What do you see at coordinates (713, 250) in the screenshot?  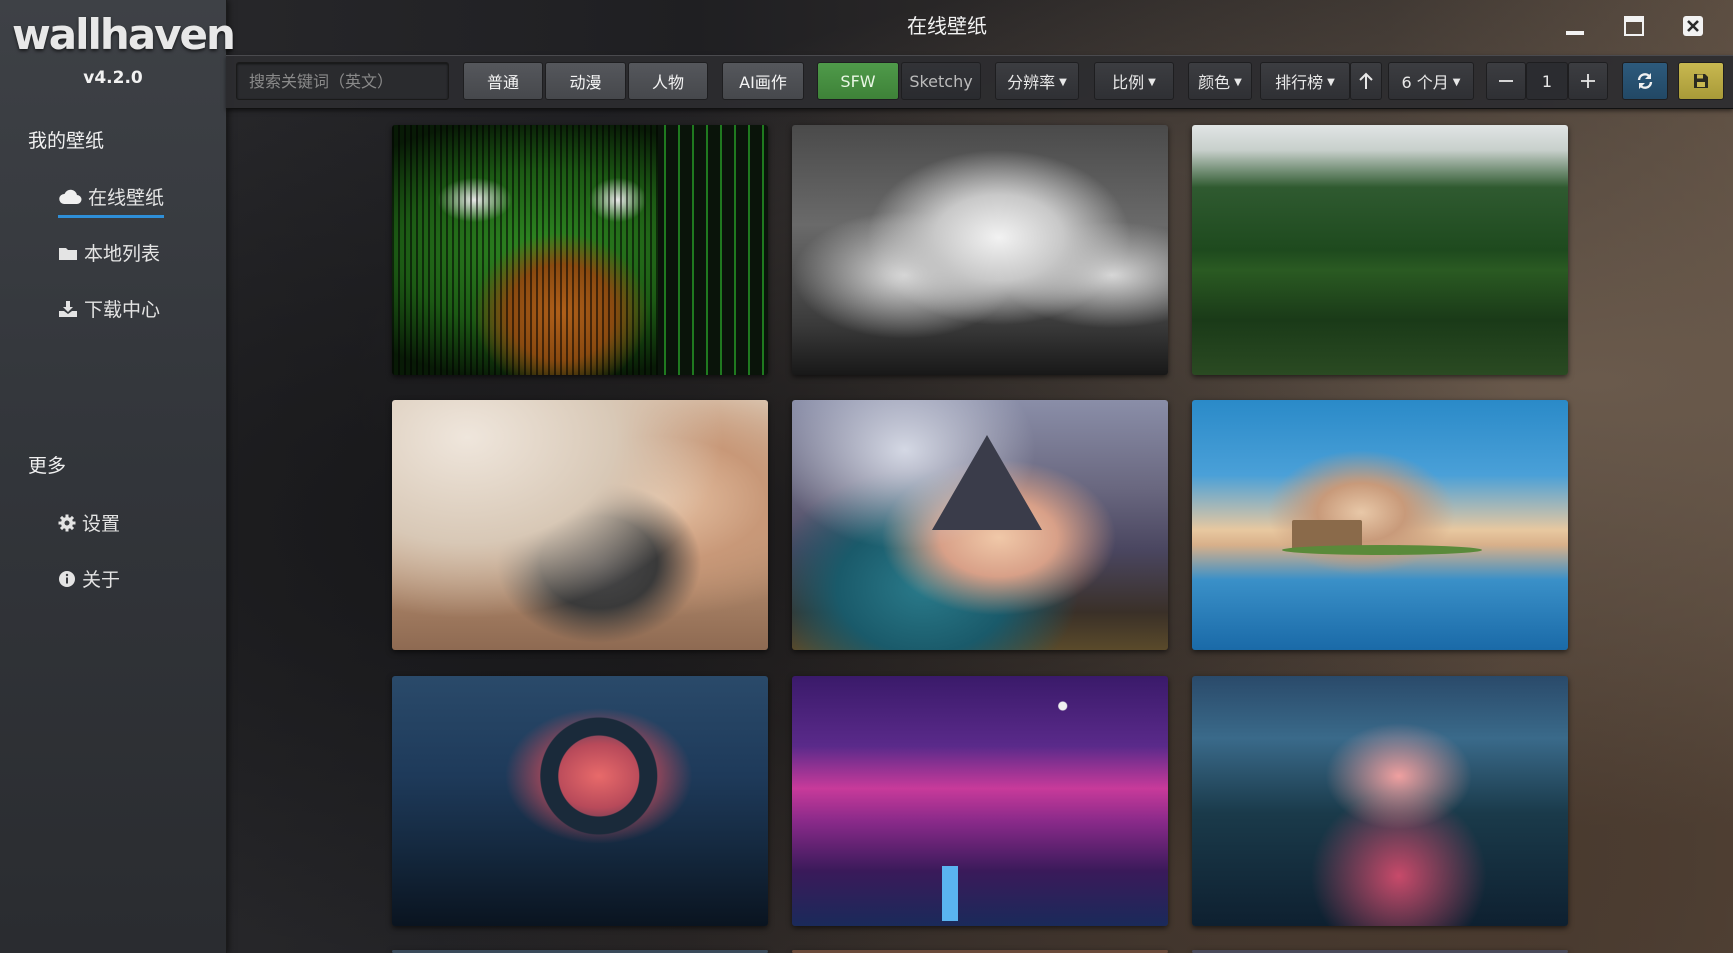 I see `matrix-rain` at bounding box center [713, 250].